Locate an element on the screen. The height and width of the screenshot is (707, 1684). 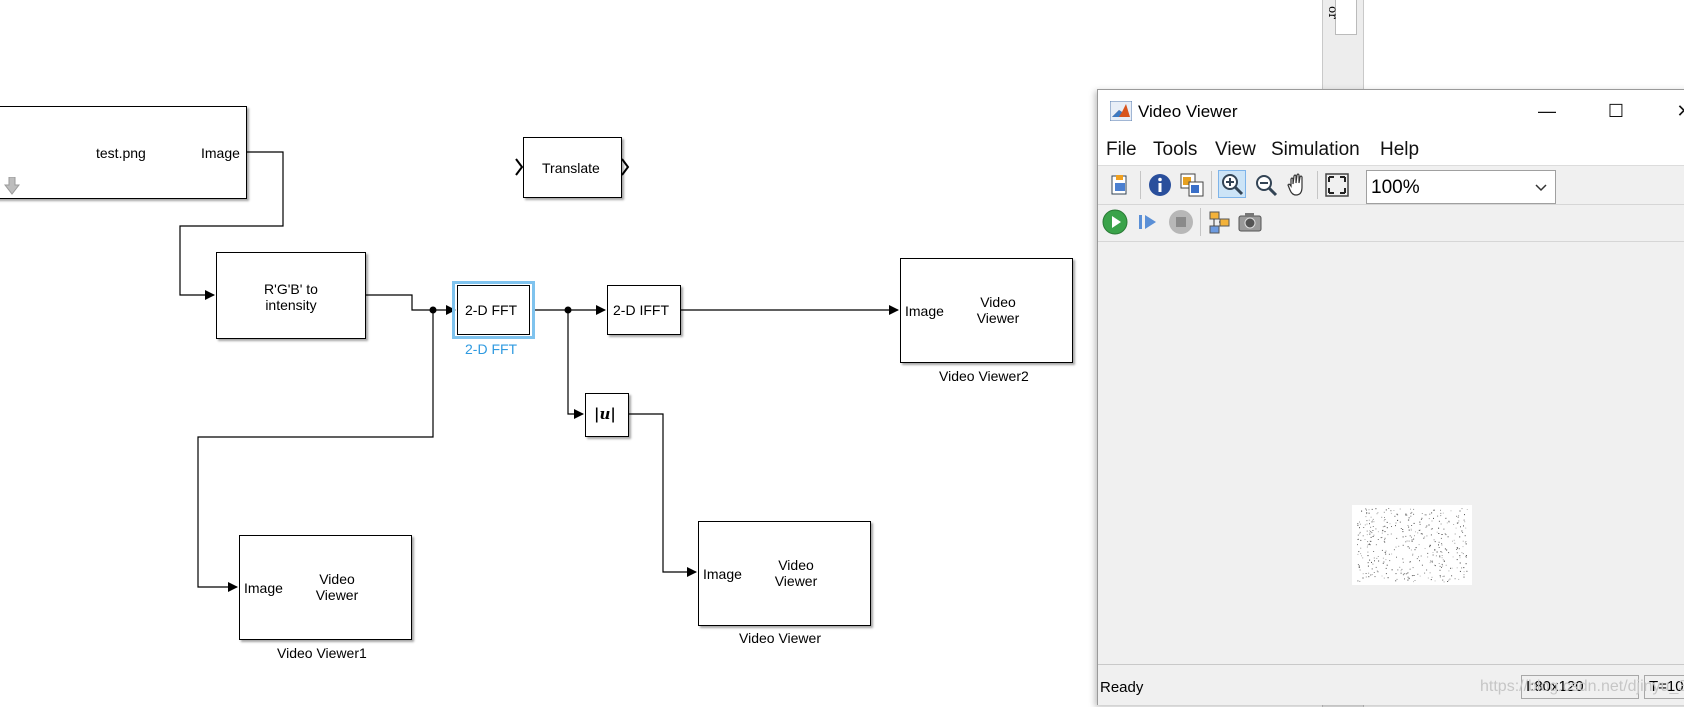
ifft-block: 2-D IFFT is located at coordinates (644, 310).